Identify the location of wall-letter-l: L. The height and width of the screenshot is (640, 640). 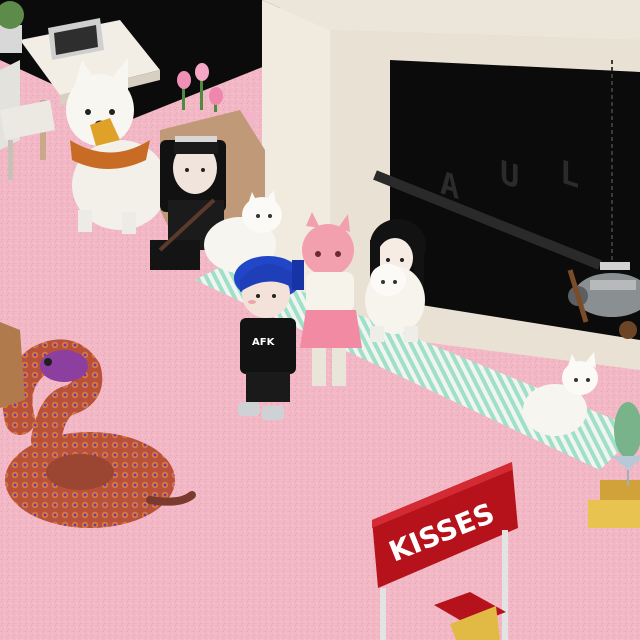
(569, 174).